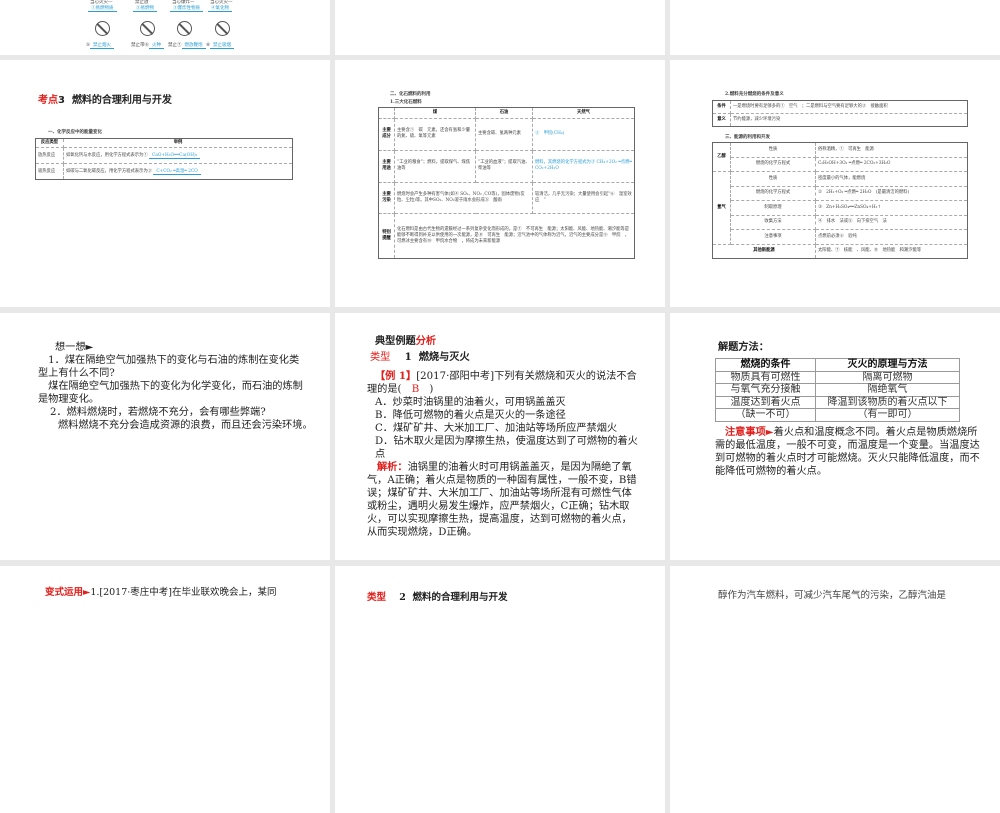 The width and height of the screenshot is (1000, 813). Describe the element at coordinates (891, 251) in the screenshot. I see `table-cell: 太阳能、⑦ 核能 、风能、⑧ 地热能 和潮汐能等` at that location.